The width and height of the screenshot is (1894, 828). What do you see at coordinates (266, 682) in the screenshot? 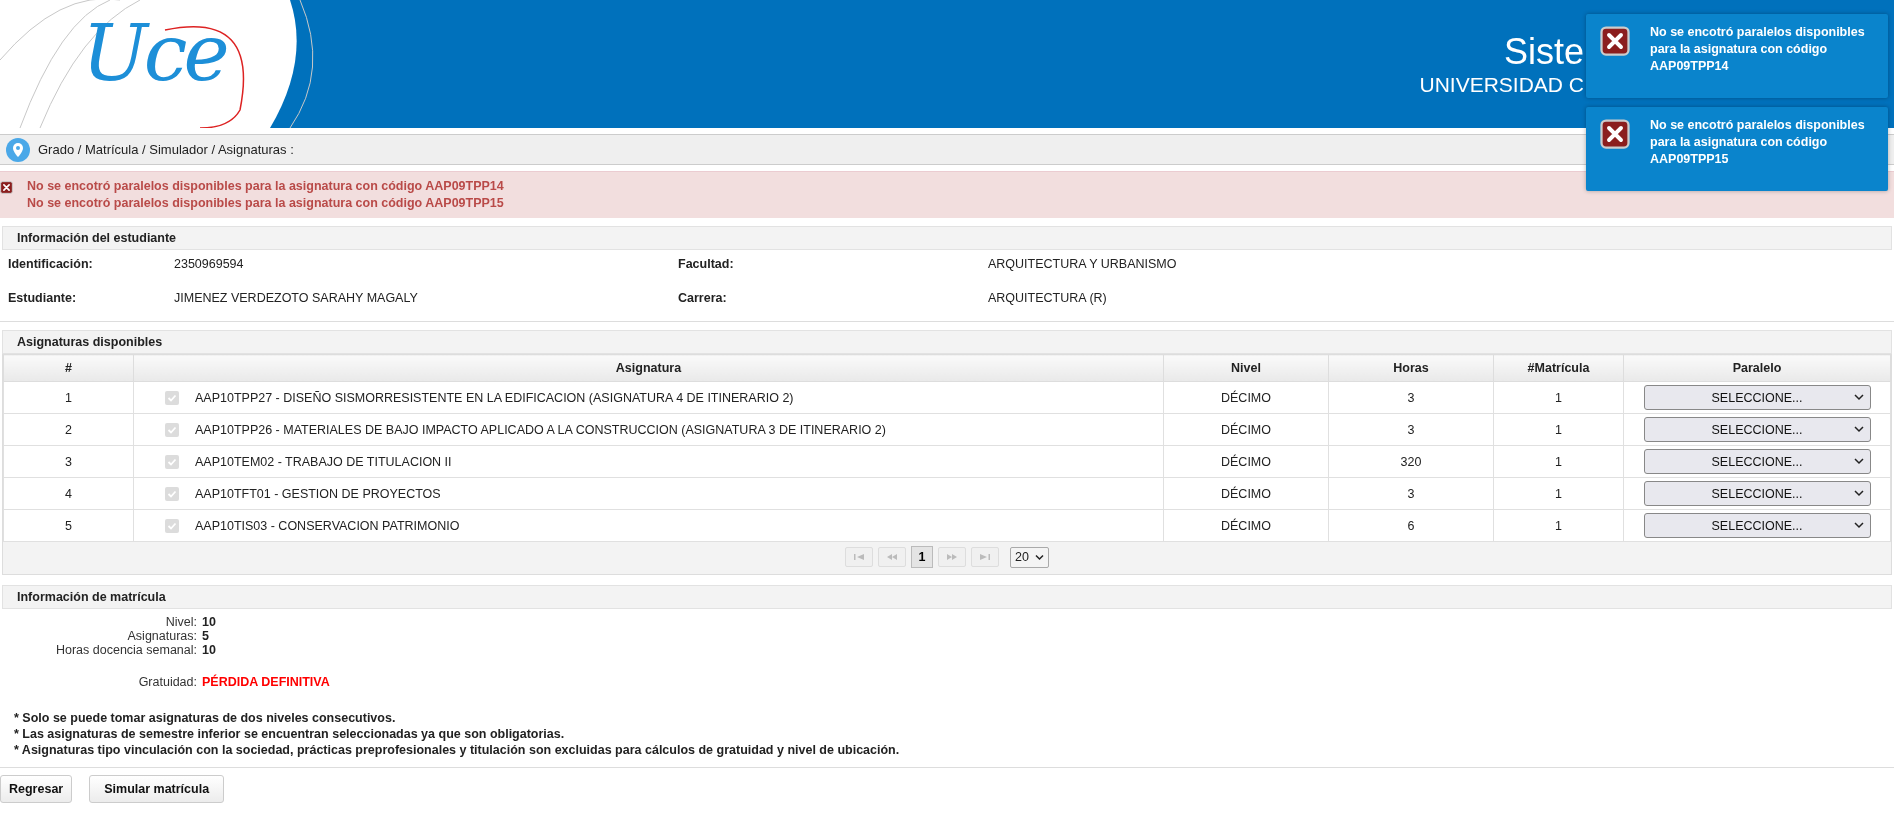
I see `field-value: PÉRDIDA DEFINITIVA` at bounding box center [266, 682].